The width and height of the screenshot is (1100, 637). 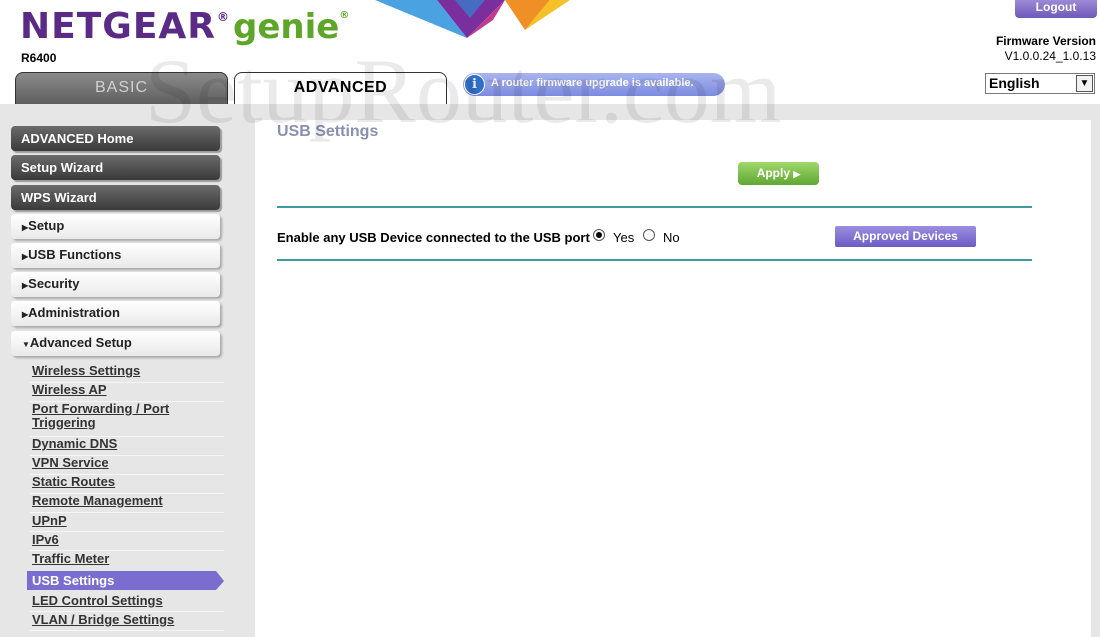 I want to click on sidebar-item-led-control-settings: LED Control Settings, so click(x=128, y=601).